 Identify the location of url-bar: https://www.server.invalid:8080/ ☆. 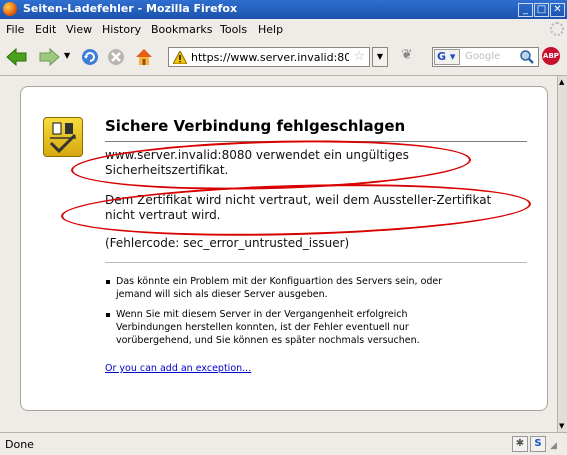
(269, 57).